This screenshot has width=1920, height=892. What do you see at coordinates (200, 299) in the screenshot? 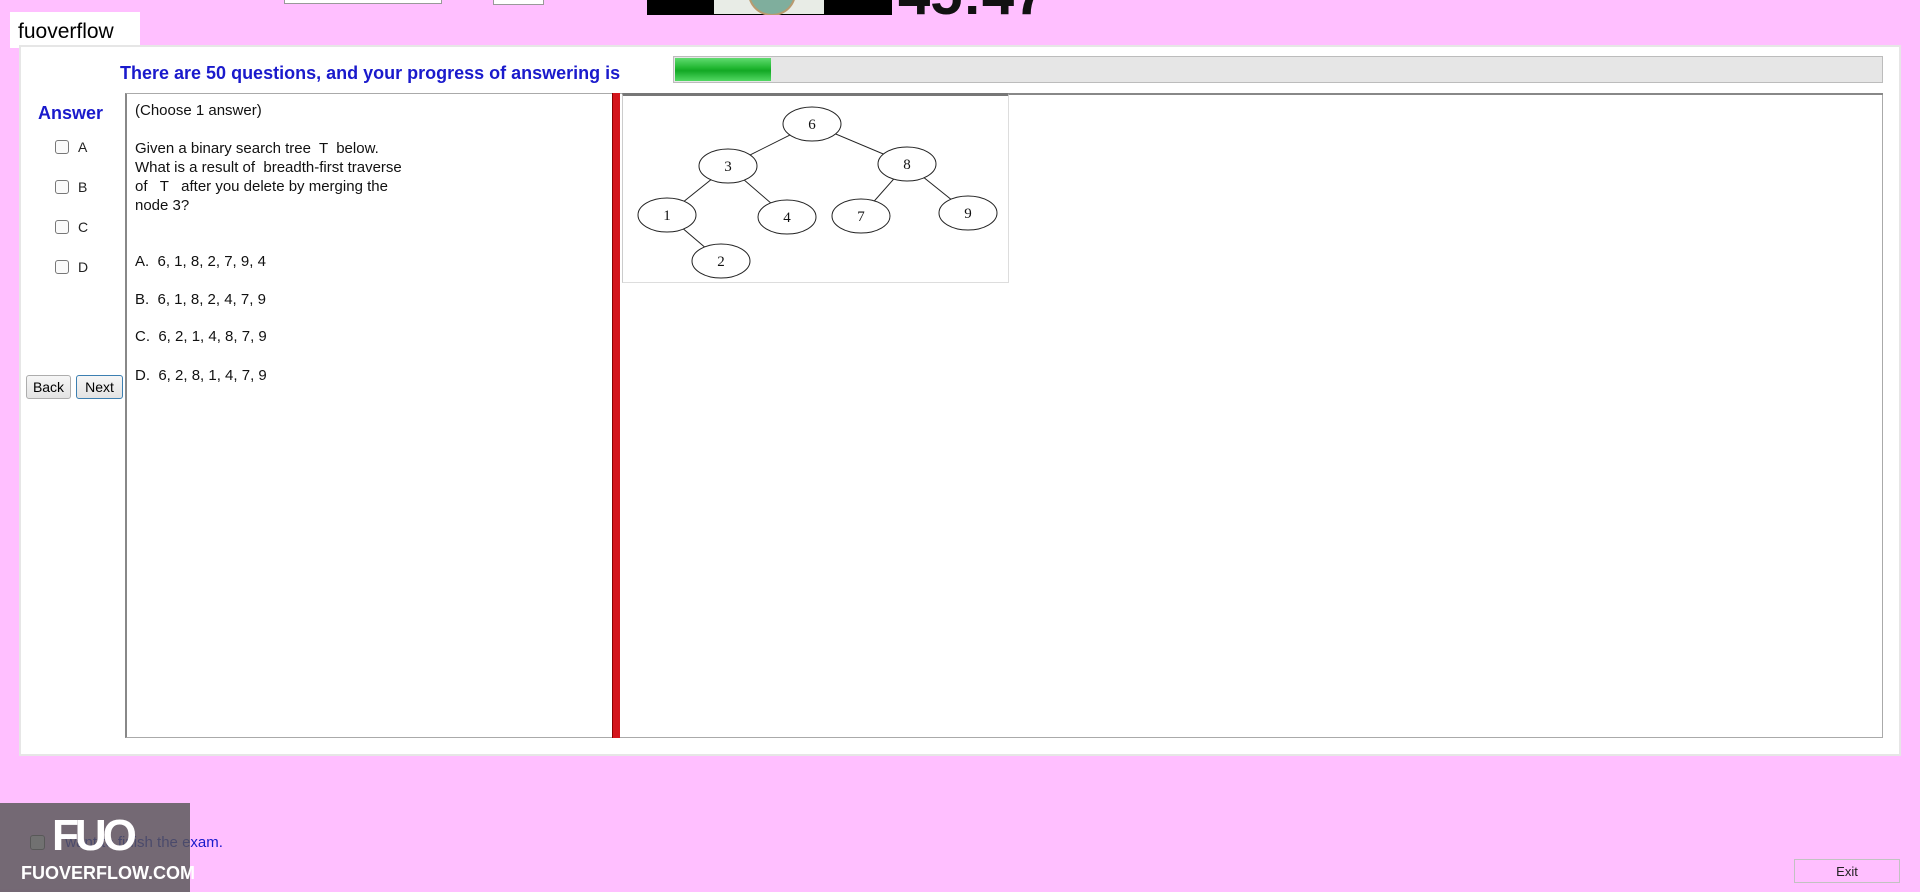
I see `choice-b-text: B. 6, 1, 8, 2, 4, 7, 9` at bounding box center [200, 299].